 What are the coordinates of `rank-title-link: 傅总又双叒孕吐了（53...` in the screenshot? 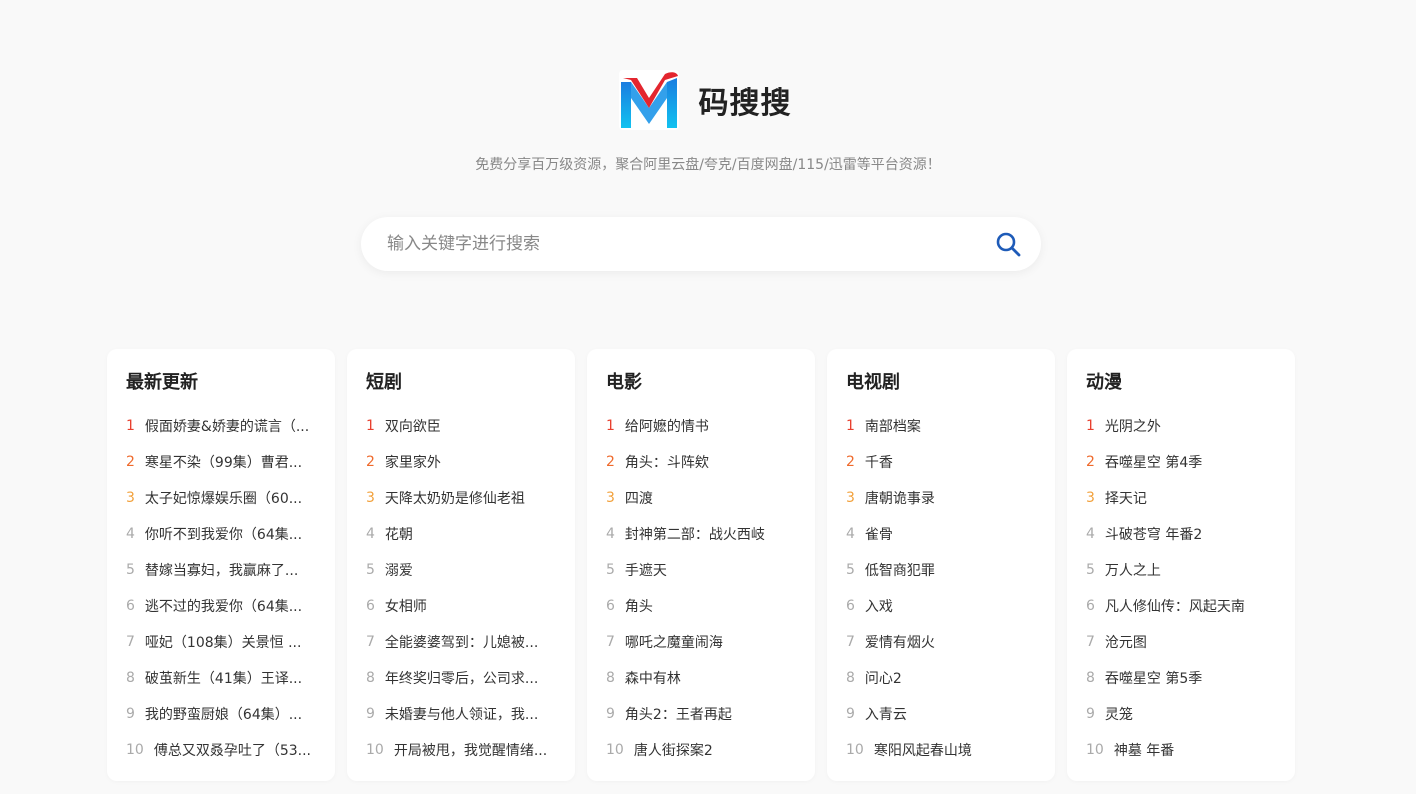 It's located at (232, 750).